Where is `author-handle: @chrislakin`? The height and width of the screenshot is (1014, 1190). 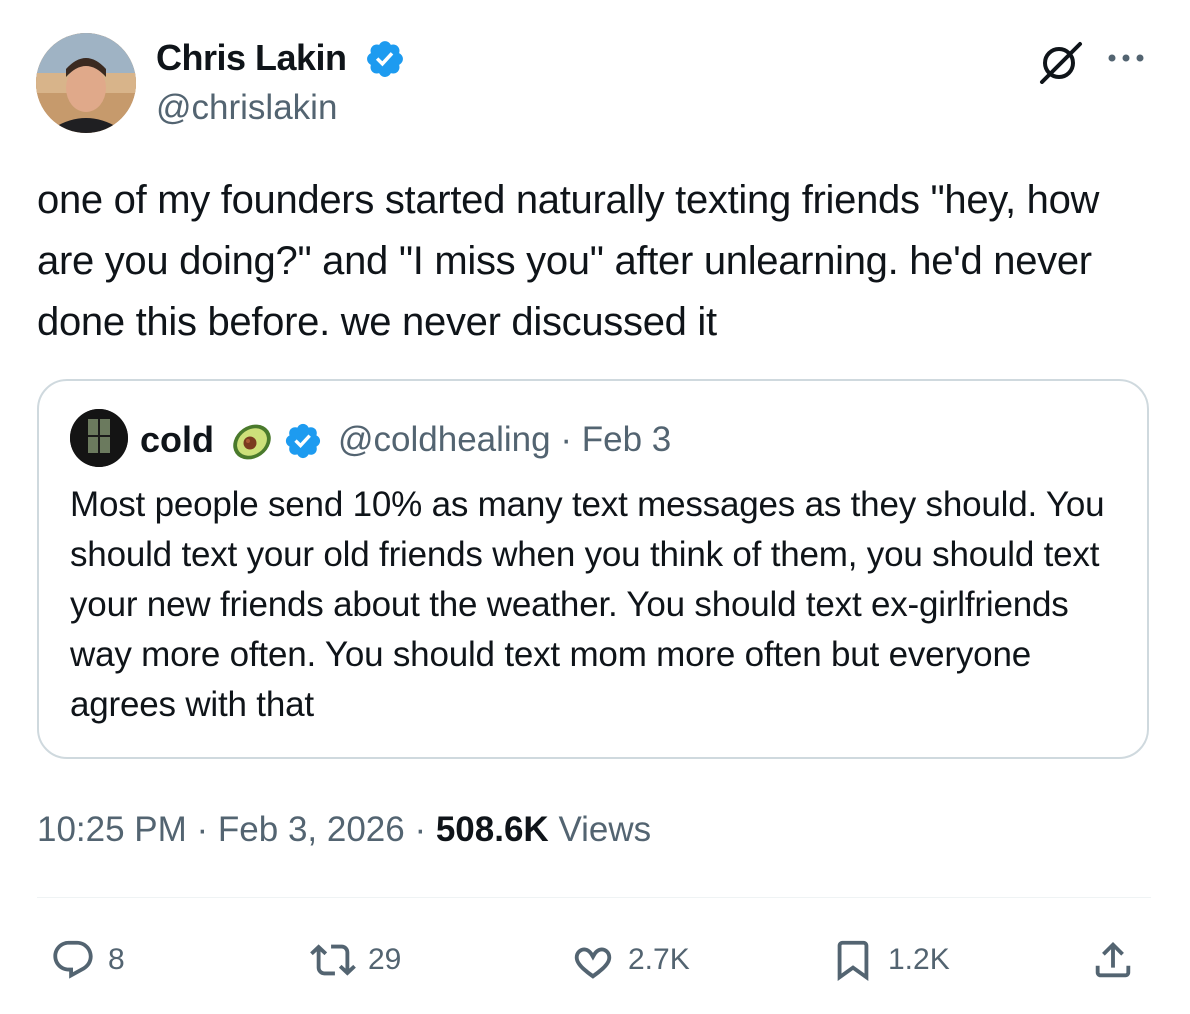
author-handle: @chrislakin is located at coordinates (246, 108).